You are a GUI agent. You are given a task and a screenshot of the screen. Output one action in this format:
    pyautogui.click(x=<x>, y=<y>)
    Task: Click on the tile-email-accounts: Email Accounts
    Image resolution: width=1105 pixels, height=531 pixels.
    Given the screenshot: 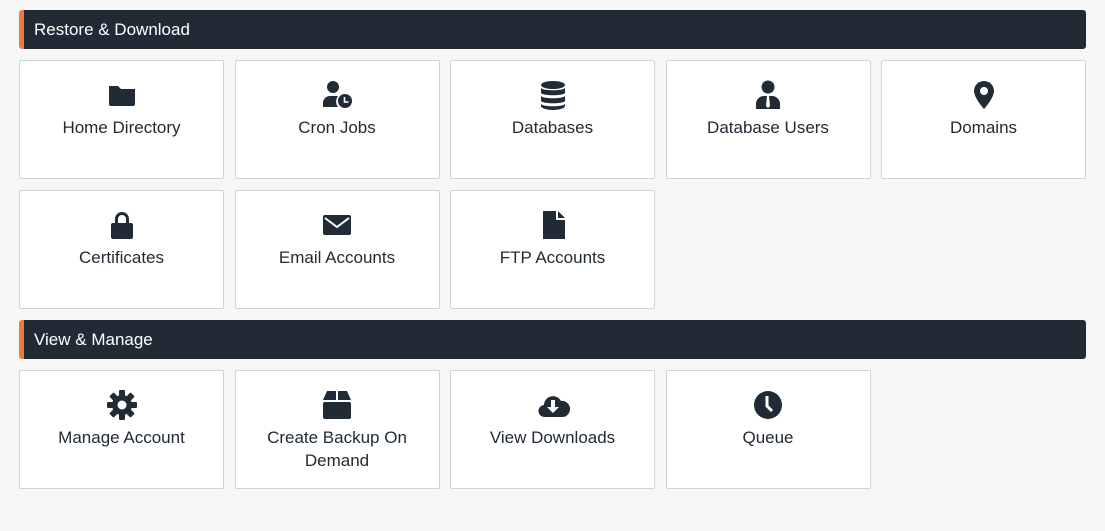 What is the action you would take?
    pyautogui.click(x=337, y=249)
    